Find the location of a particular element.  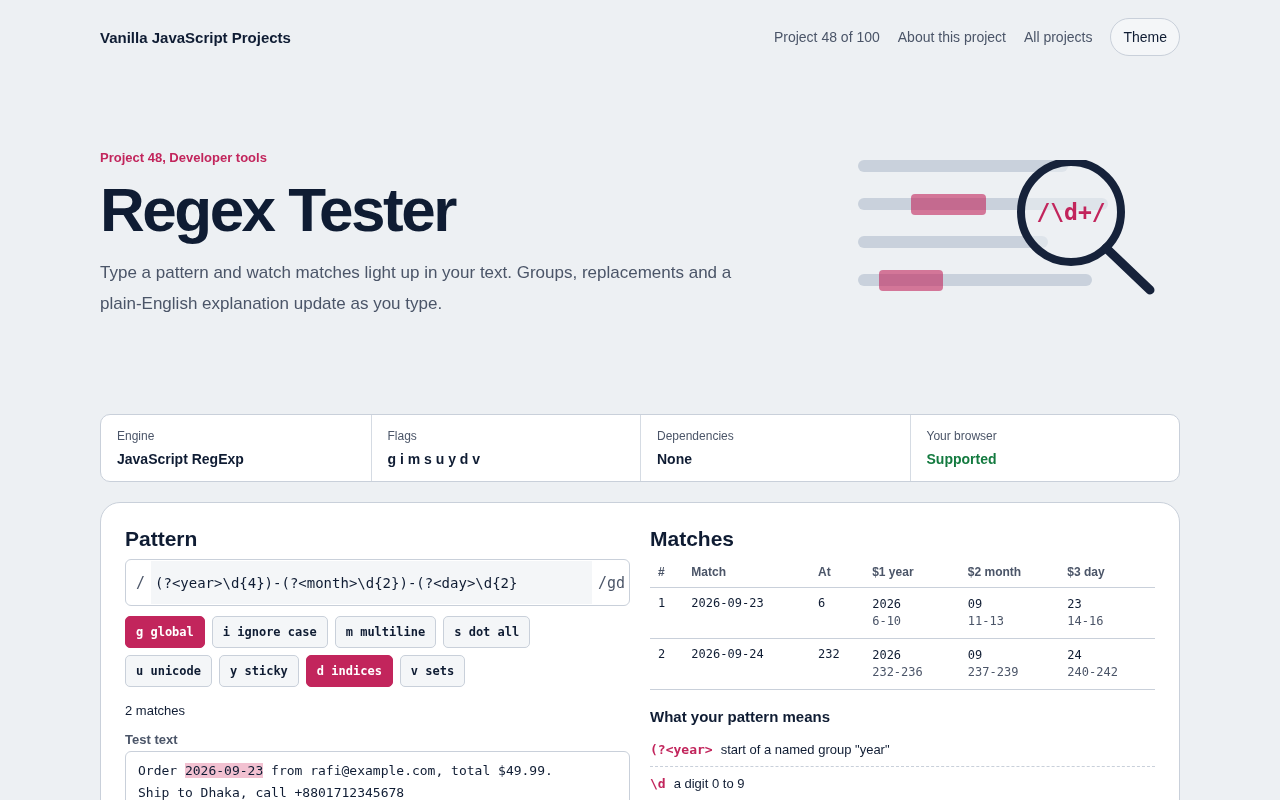

group-range: 240-242 is located at coordinates (1093, 672).